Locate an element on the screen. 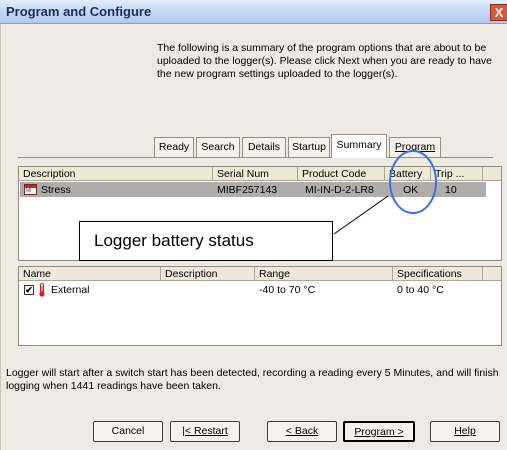 This screenshot has height=450, width=507. cancel-button: Cancel is located at coordinates (128, 431).